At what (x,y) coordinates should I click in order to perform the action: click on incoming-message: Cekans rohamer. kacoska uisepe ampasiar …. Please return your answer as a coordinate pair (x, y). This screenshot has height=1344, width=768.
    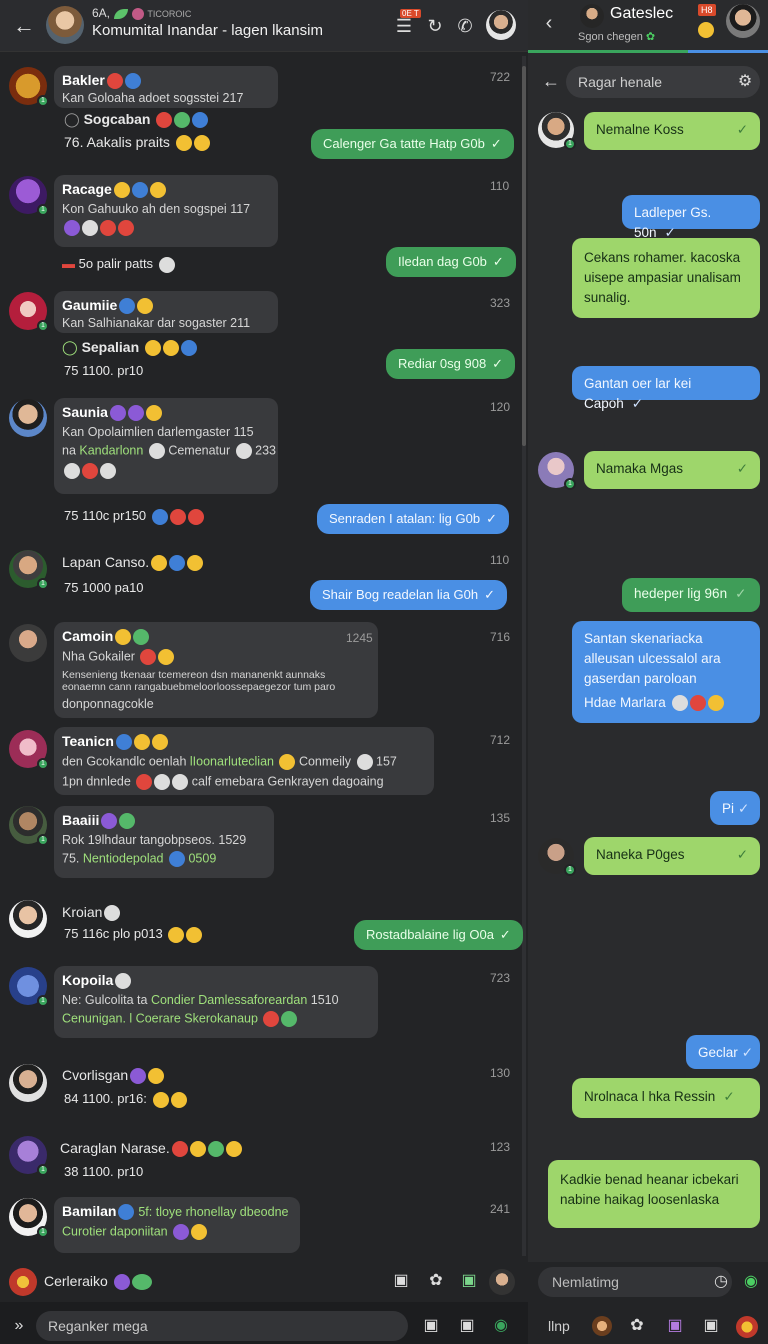
    Looking at the image, I should click on (666, 278).